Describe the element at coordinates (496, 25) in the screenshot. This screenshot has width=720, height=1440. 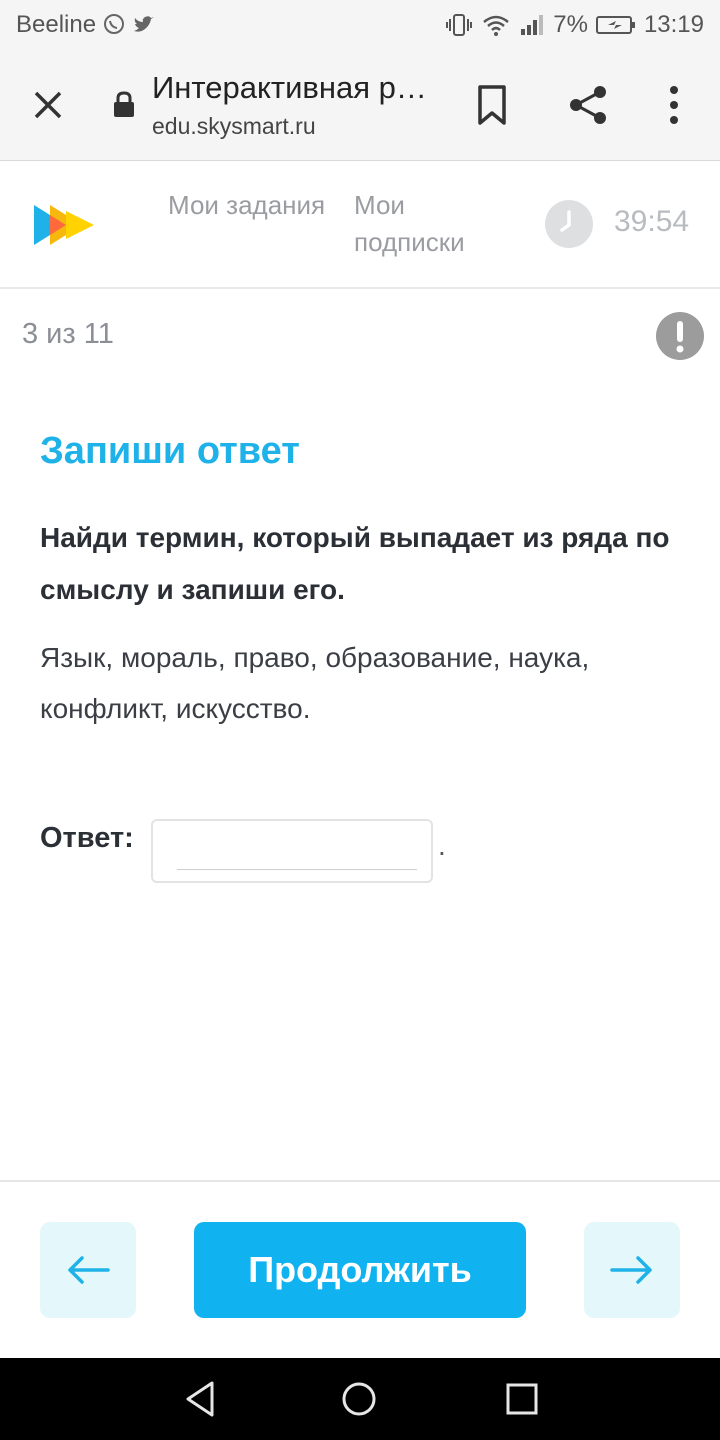
I see `wifi-icon` at that location.